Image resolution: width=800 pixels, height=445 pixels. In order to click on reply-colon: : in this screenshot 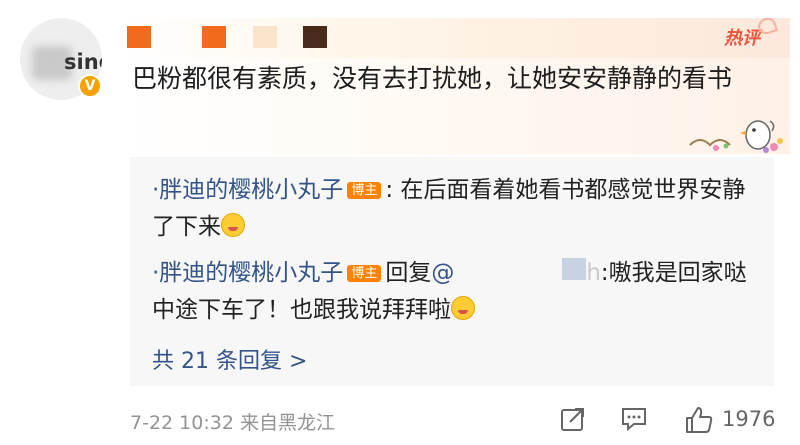, I will do `click(389, 190)`.